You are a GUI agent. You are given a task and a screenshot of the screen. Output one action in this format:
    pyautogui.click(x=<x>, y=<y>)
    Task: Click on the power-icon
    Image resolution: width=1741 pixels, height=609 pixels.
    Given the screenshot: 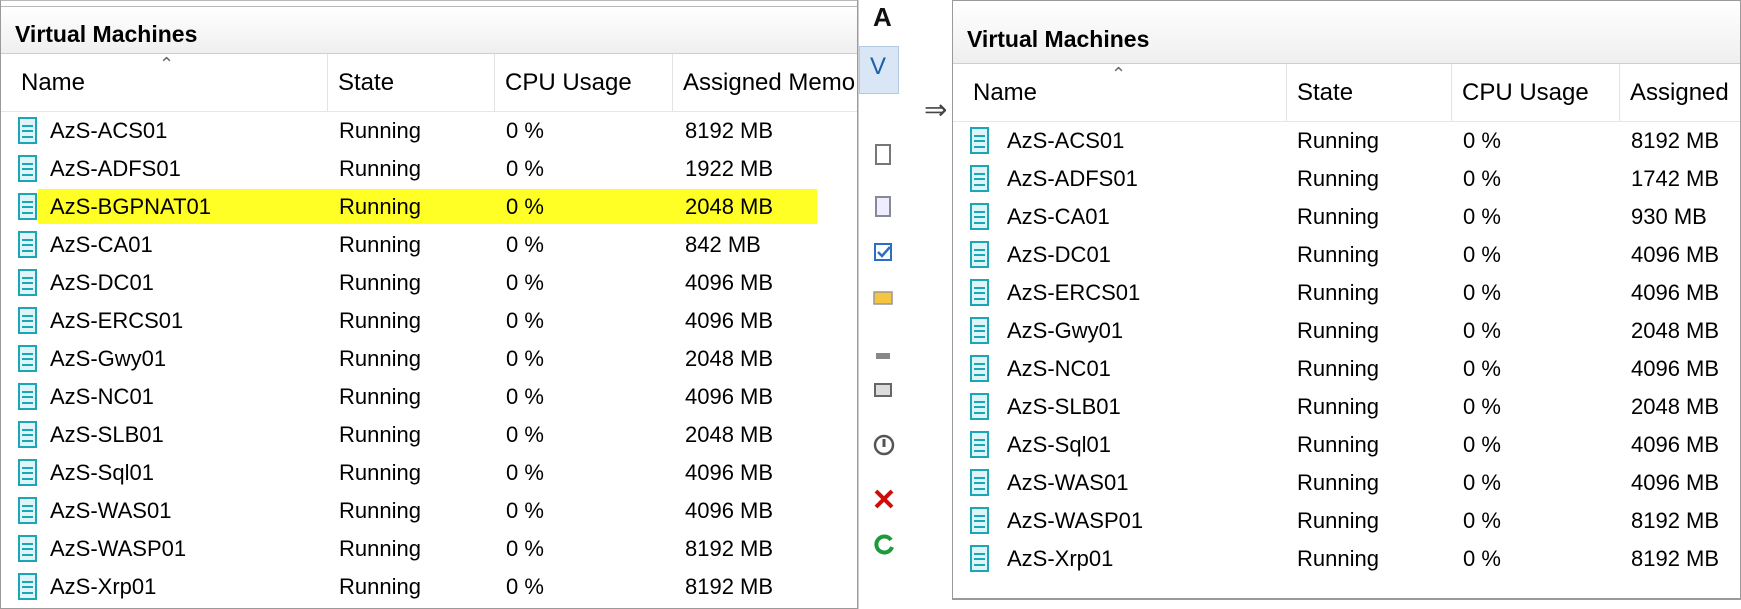 What is the action you would take?
    pyautogui.click(x=884, y=445)
    